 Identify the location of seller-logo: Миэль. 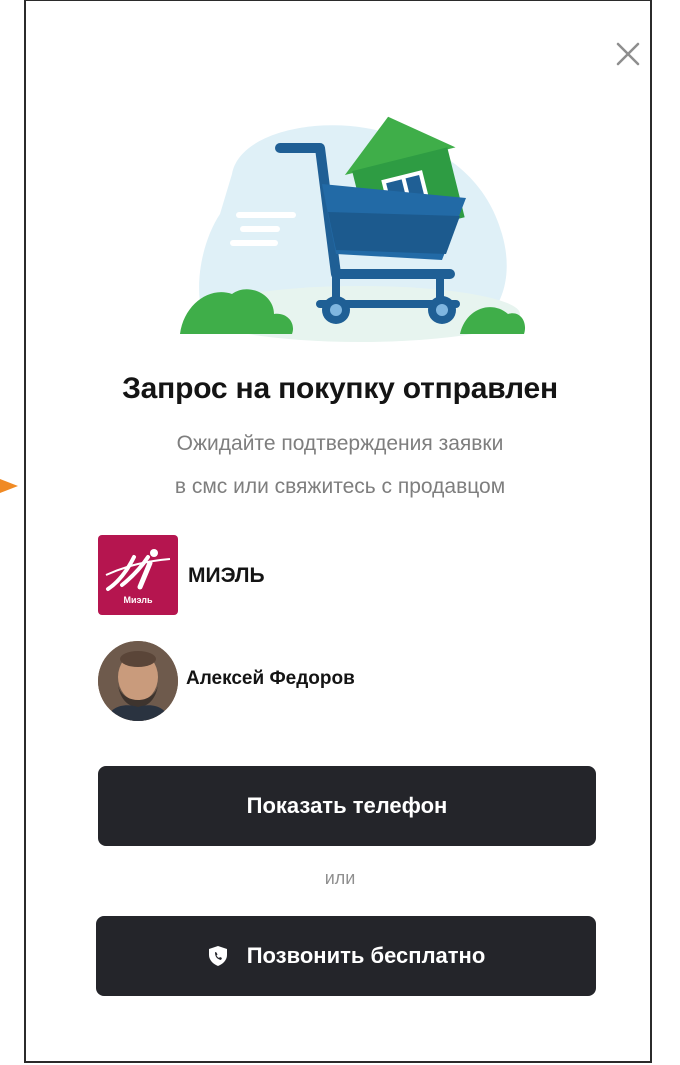
(138, 575).